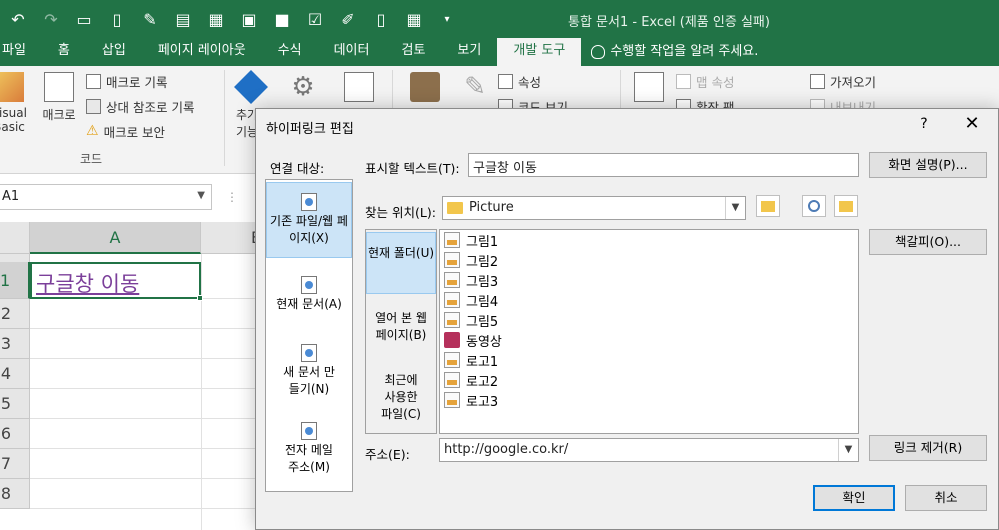 The height and width of the screenshot is (530, 999). I want to click on redo-icon: ↷, so click(51, 19).